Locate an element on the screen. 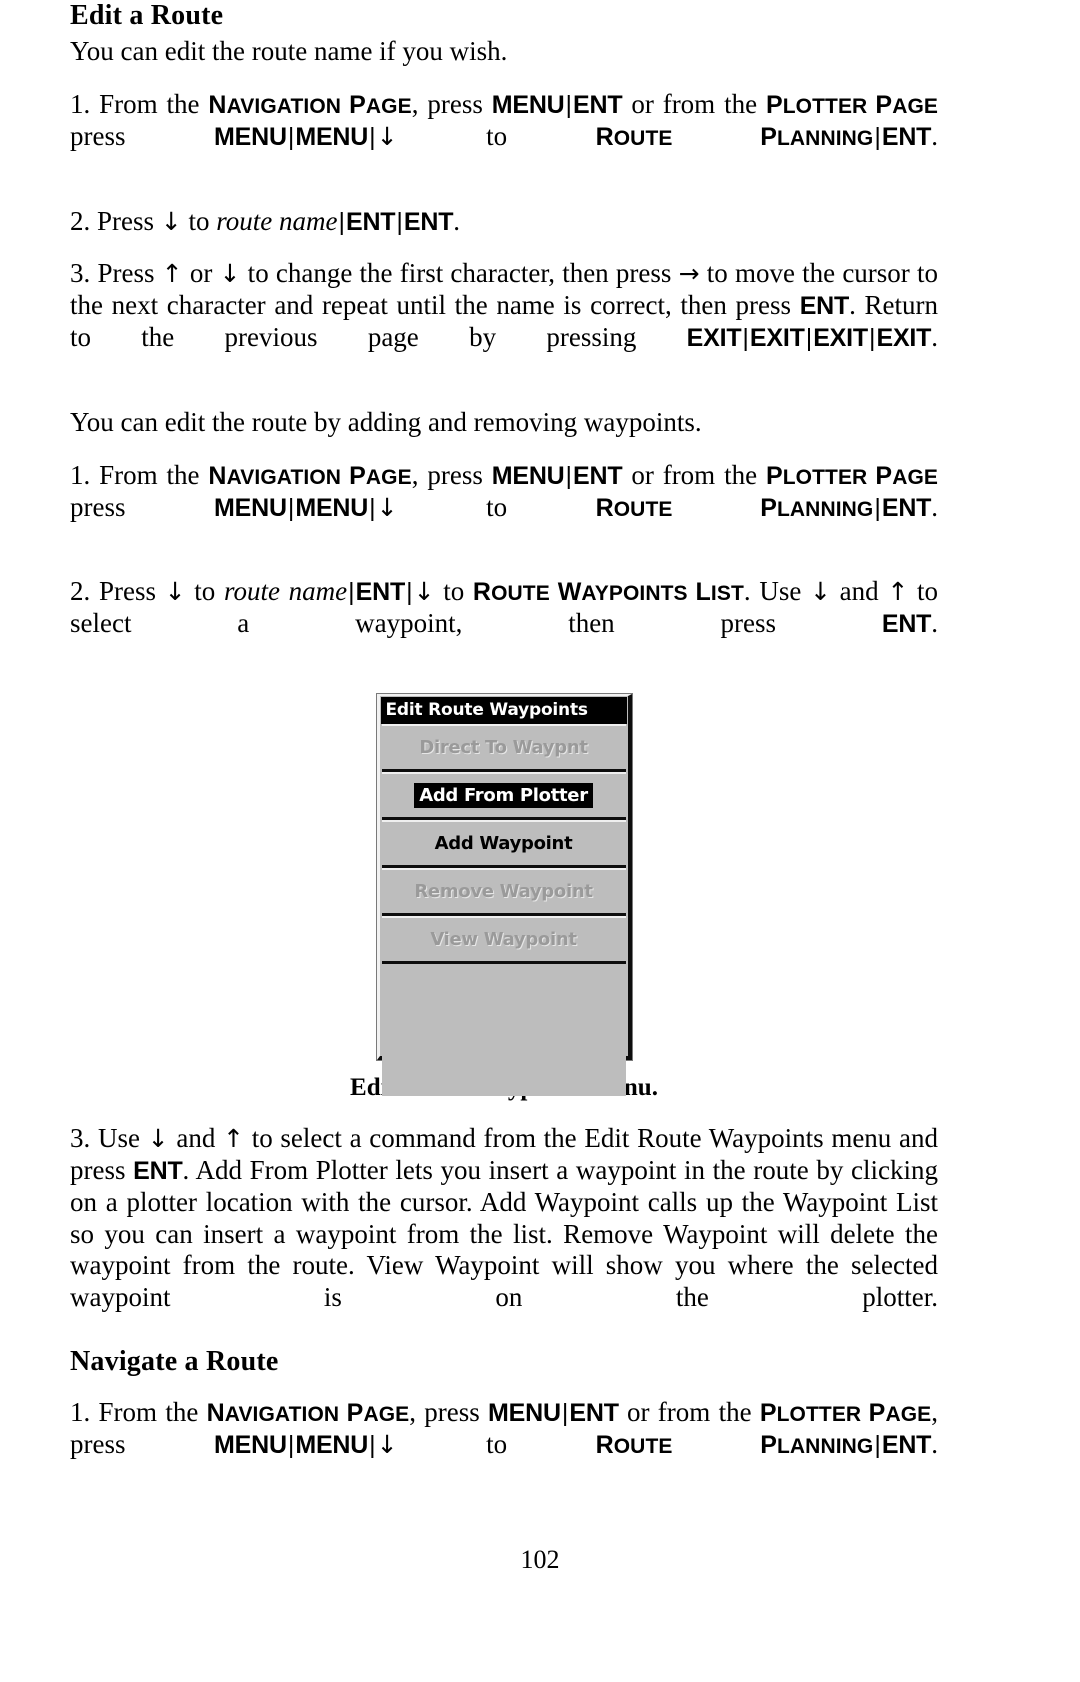 Image resolution: width=1080 pixels, height=1682 pixels. page-title-edit-a-route: Edit a Route is located at coordinates (147, 15).